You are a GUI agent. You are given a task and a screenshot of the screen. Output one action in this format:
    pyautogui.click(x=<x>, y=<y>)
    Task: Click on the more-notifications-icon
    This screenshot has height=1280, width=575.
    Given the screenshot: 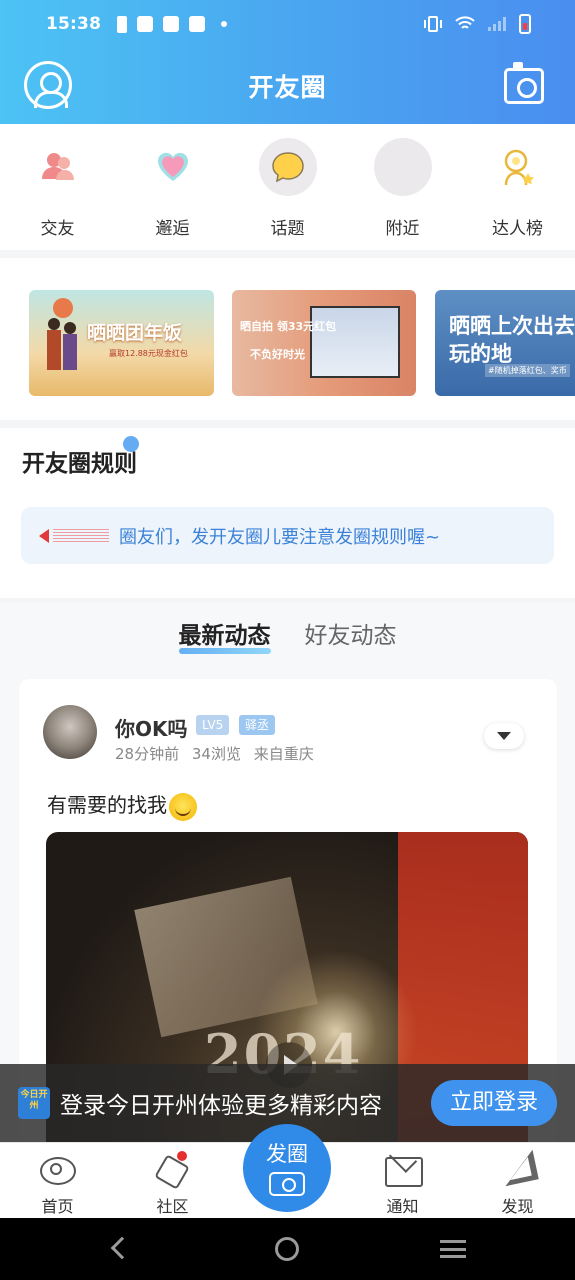 What is the action you would take?
    pyautogui.click(x=224, y=24)
    